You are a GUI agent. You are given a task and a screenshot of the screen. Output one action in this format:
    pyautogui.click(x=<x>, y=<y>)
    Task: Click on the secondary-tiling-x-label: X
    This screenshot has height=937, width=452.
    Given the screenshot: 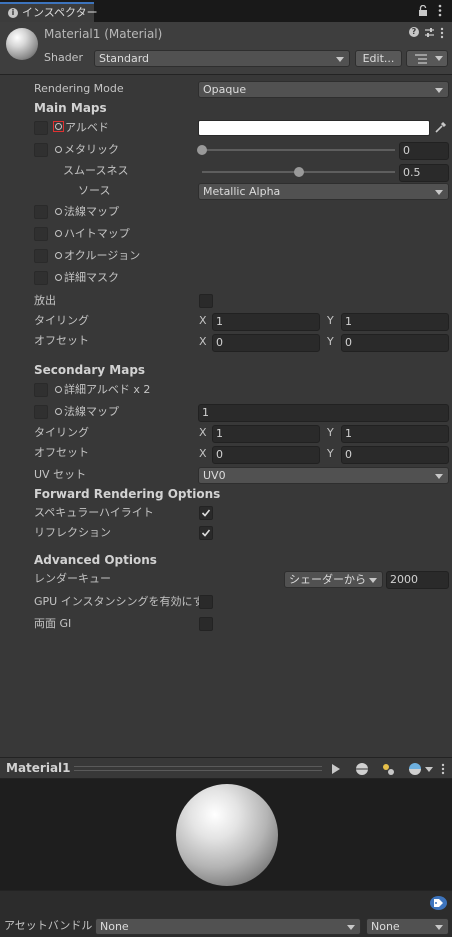 What is the action you would take?
    pyautogui.click(x=203, y=432)
    